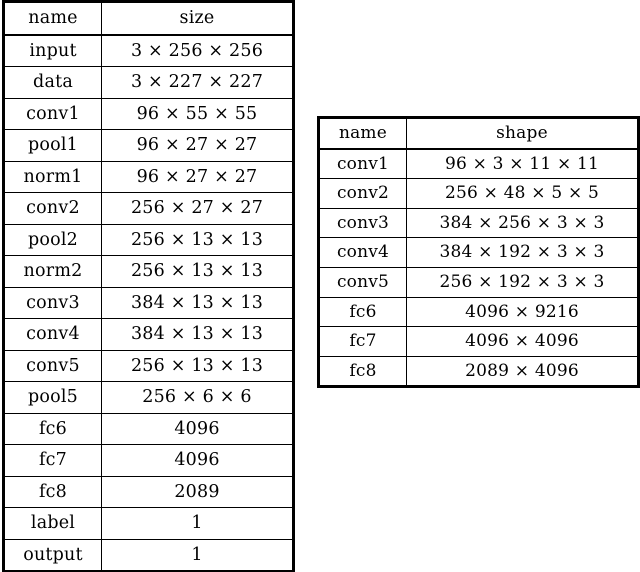 Image resolution: width=640 pixels, height=572 pixels. I want to click on table-row: conv3 384 × 13 × 13, so click(148, 302).